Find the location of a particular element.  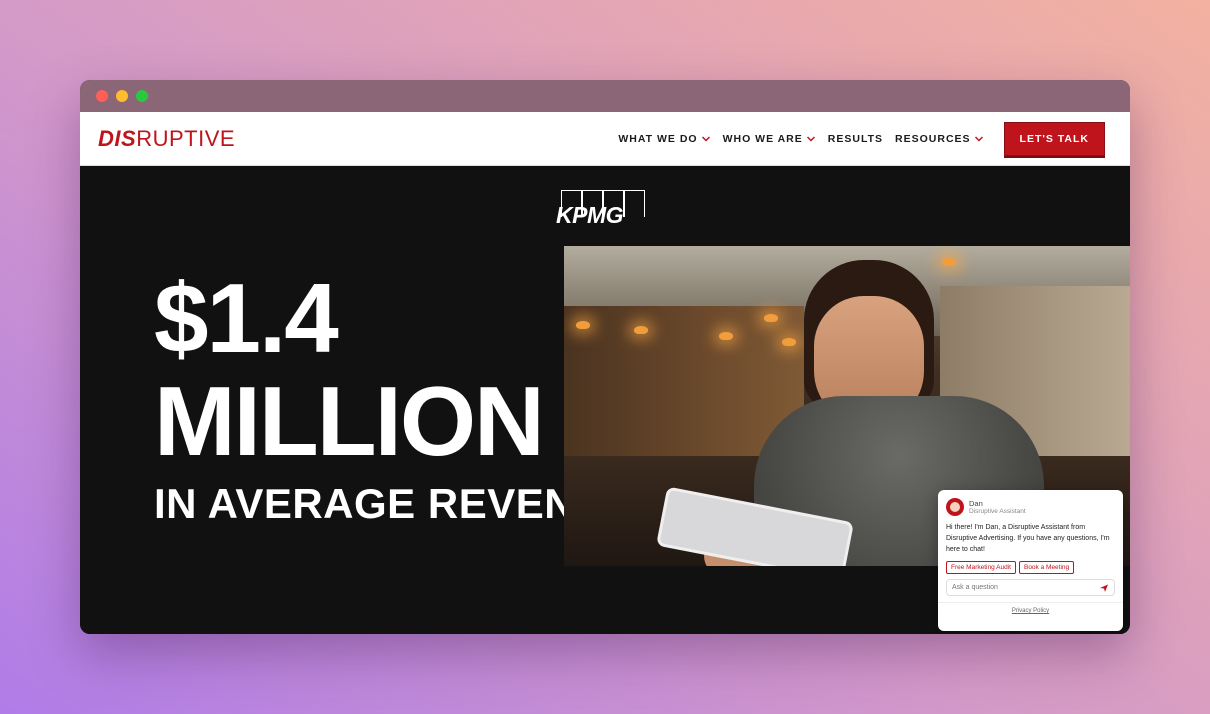

privacy-policy-link: Privacy Policy is located at coordinates (1030, 608).